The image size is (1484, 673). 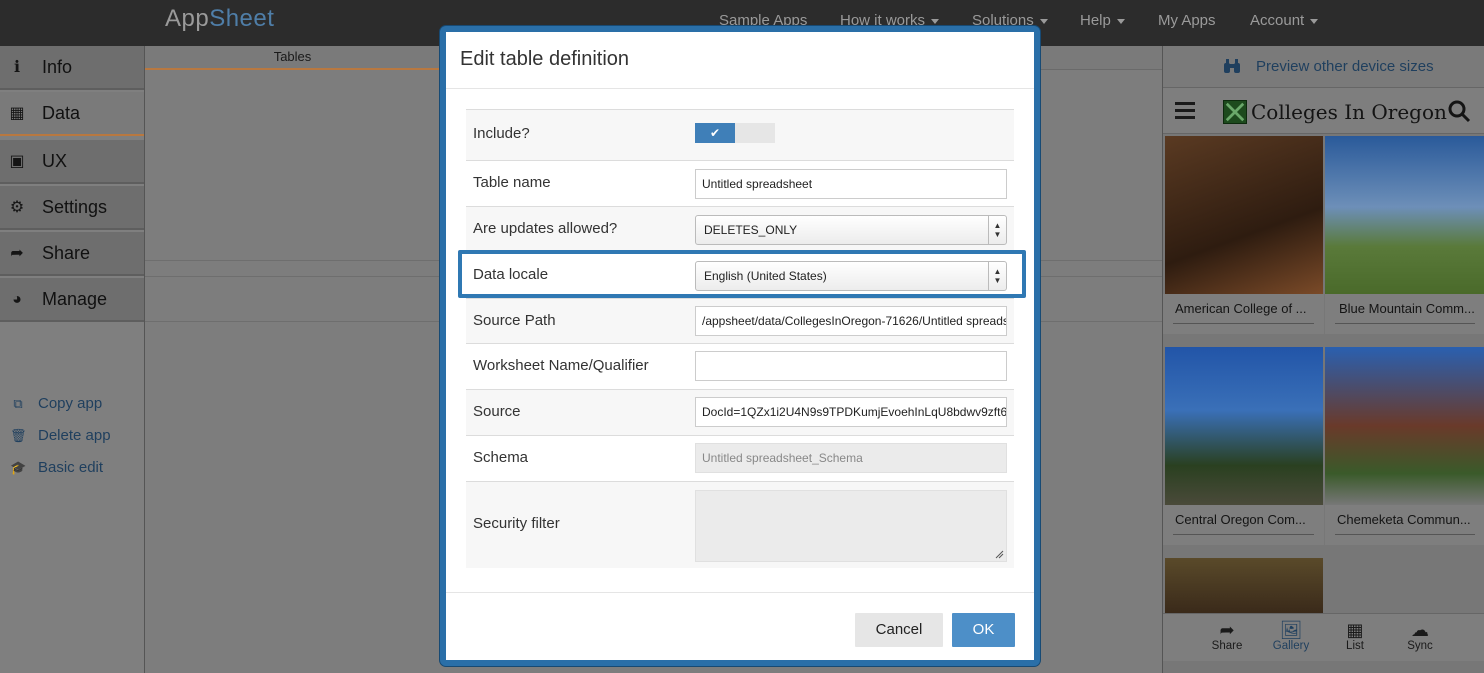 What do you see at coordinates (1355, 646) in the screenshot?
I see `nav-label: List` at bounding box center [1355, 646].